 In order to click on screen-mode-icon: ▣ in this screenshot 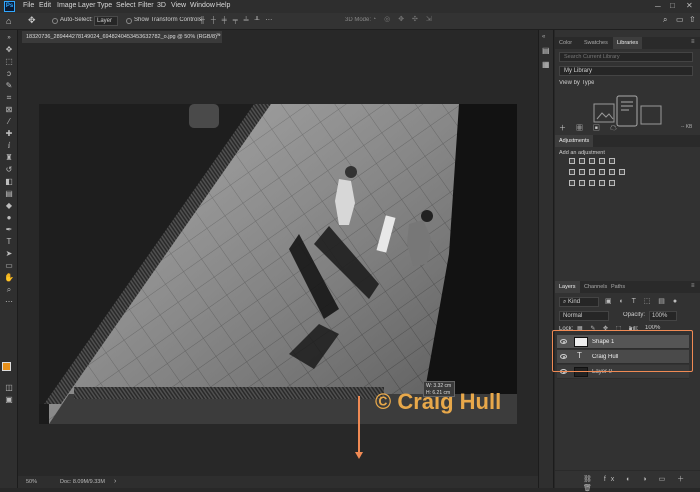, I will do `click(9, 399)`.